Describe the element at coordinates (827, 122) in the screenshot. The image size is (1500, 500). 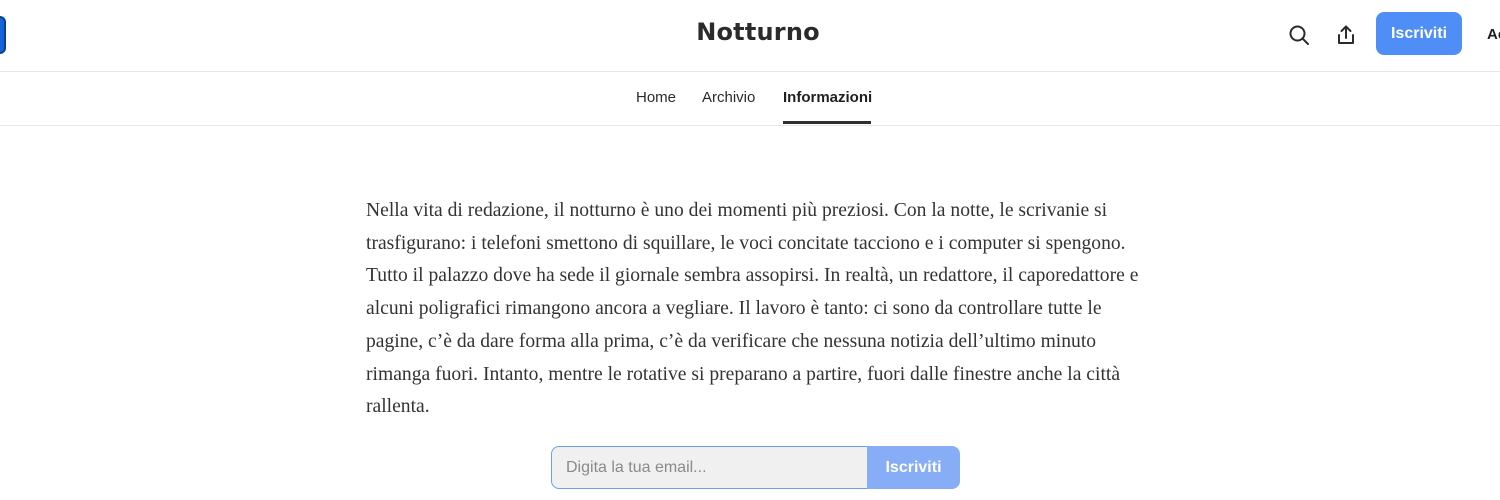
I see `active-tab-indicator` at that location.